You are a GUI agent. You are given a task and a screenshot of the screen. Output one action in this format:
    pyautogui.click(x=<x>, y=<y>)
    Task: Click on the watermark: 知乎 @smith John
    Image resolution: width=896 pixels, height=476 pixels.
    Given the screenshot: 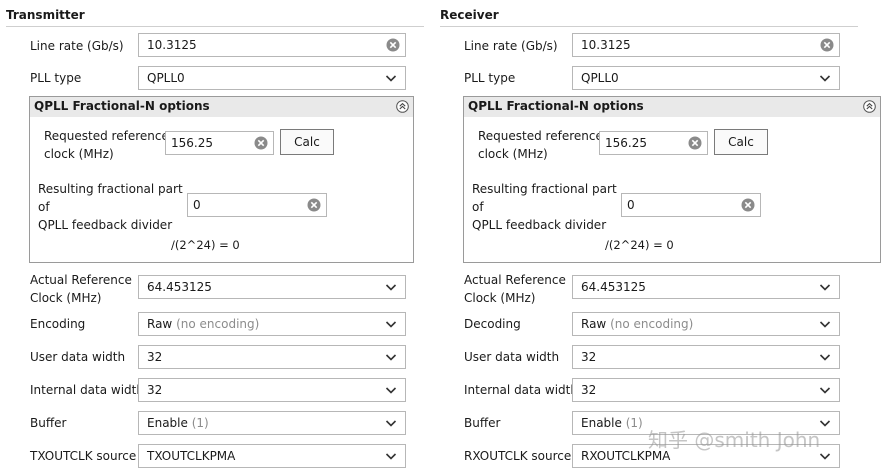 What is the action you would take?
    pyautogui.click(x=734, y=440)
    